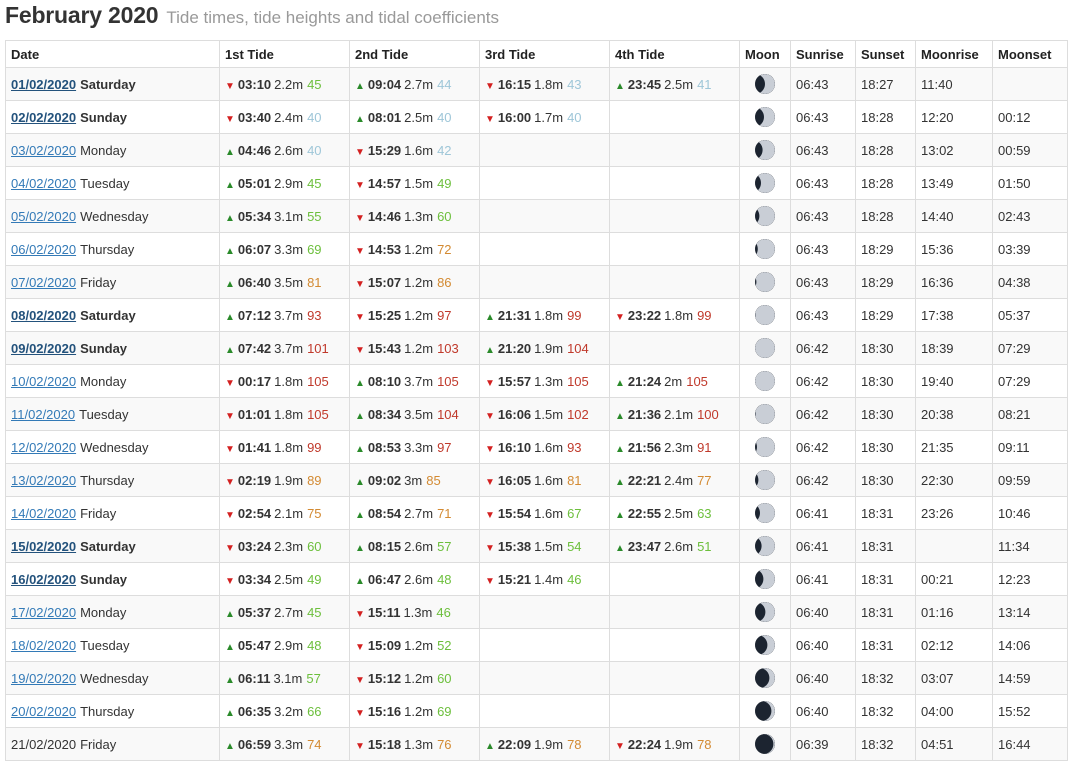  I want to click on tide-cell-3: ▲ 22:09 1.9m 78, so click(544, 744).